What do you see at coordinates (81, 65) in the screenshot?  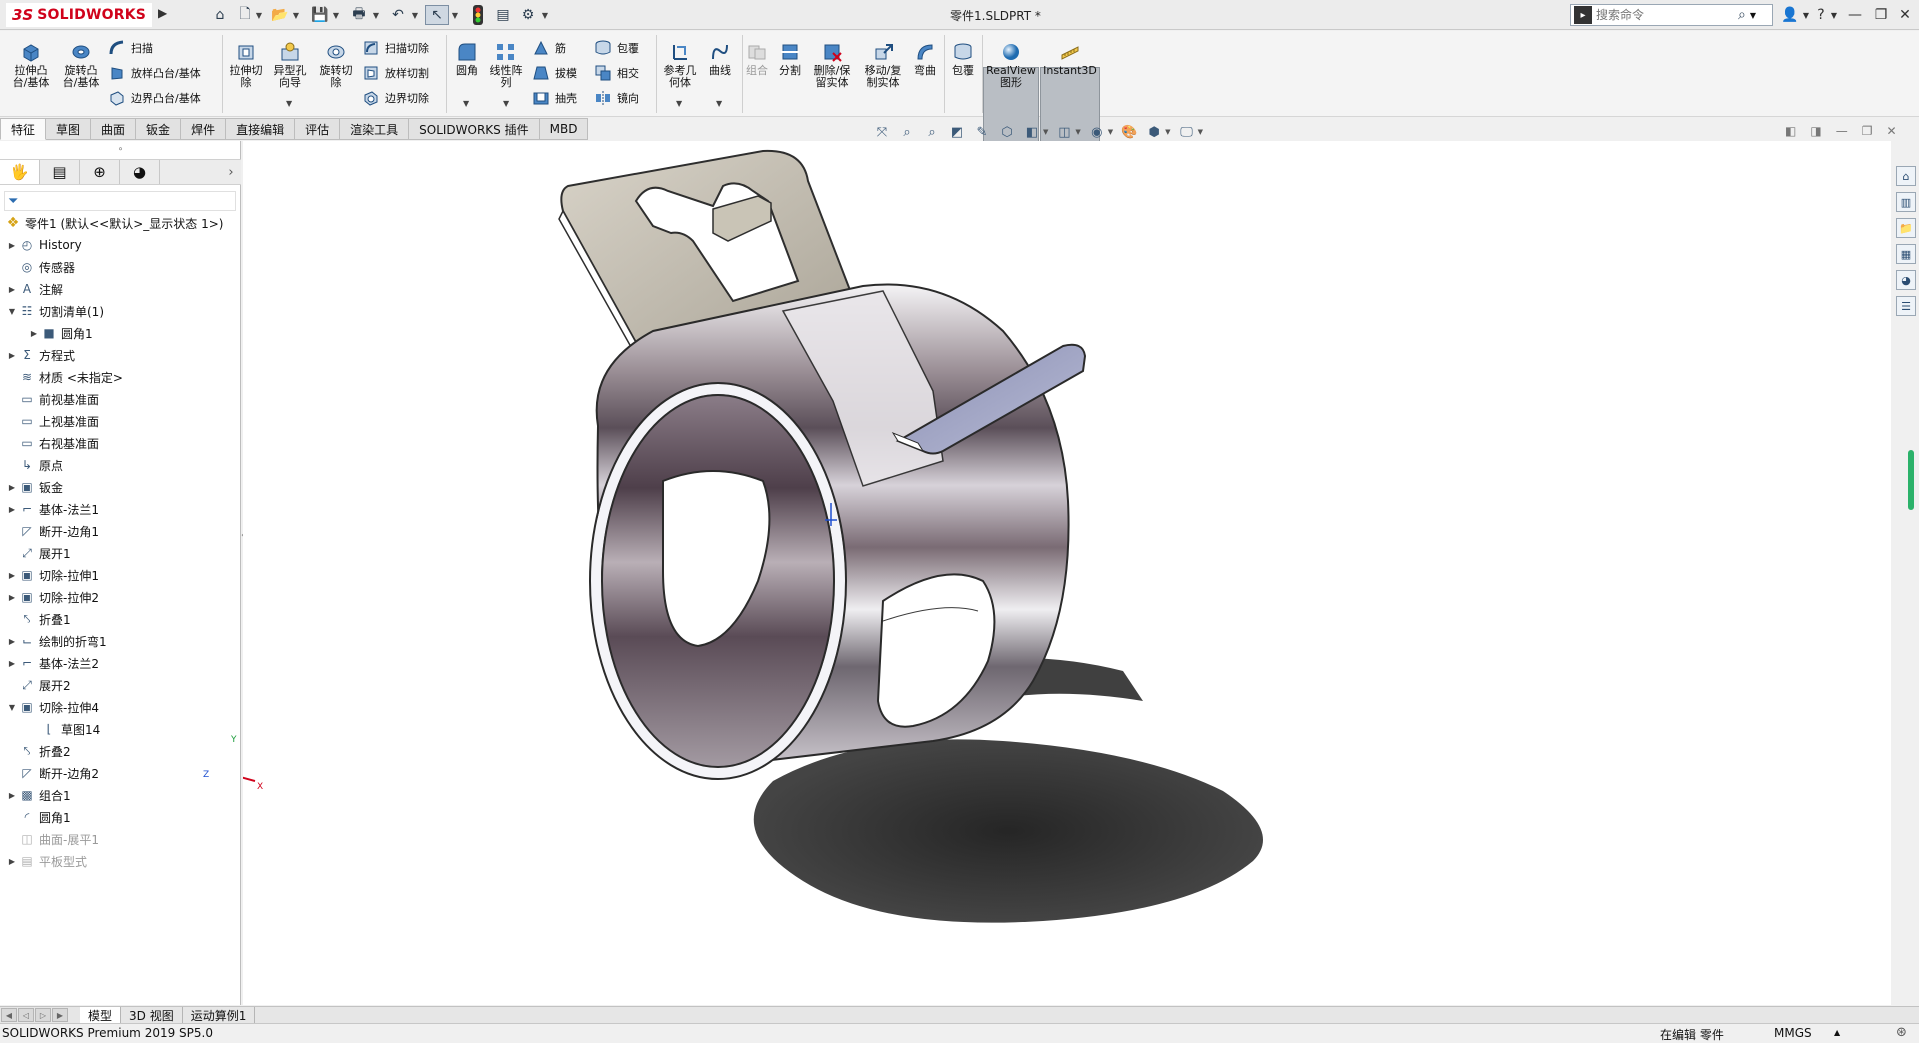 I see `revolve-boss-button: 旋转凸 台/基体` at bounding box center [81, 65].